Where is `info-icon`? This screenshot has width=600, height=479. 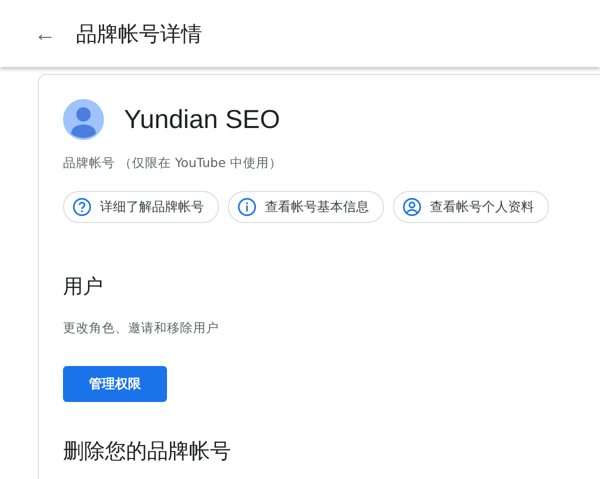
info-icon is located at coordinates (247, 207).